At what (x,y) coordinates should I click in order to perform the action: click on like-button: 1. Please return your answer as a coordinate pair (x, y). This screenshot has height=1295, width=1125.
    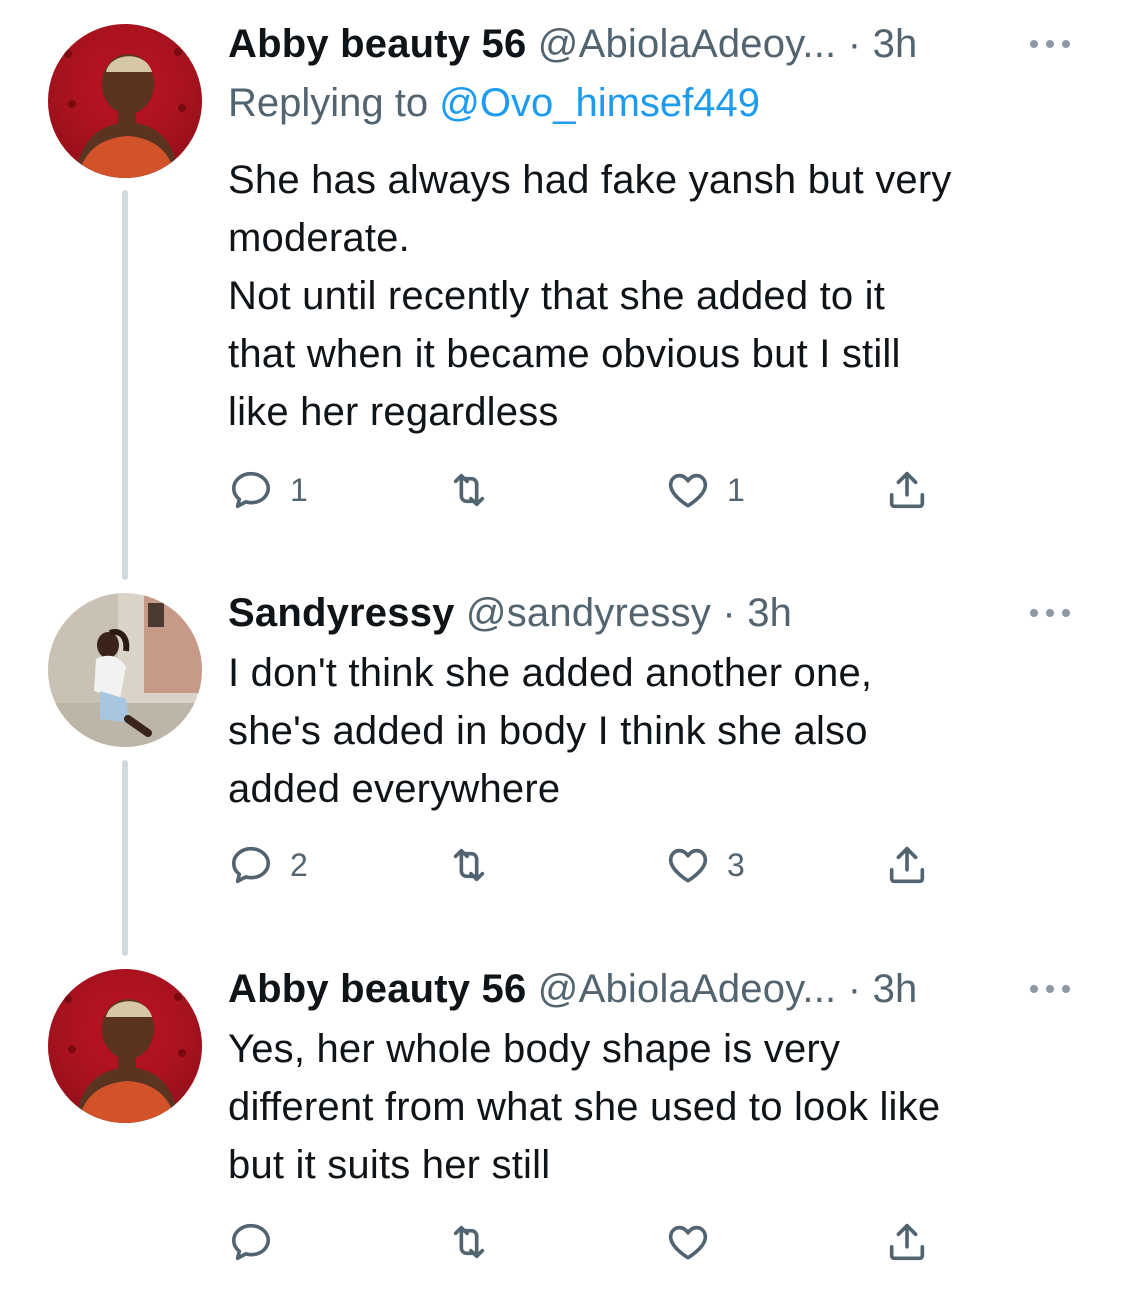
    Looking at the image, I should click on (705, 490).